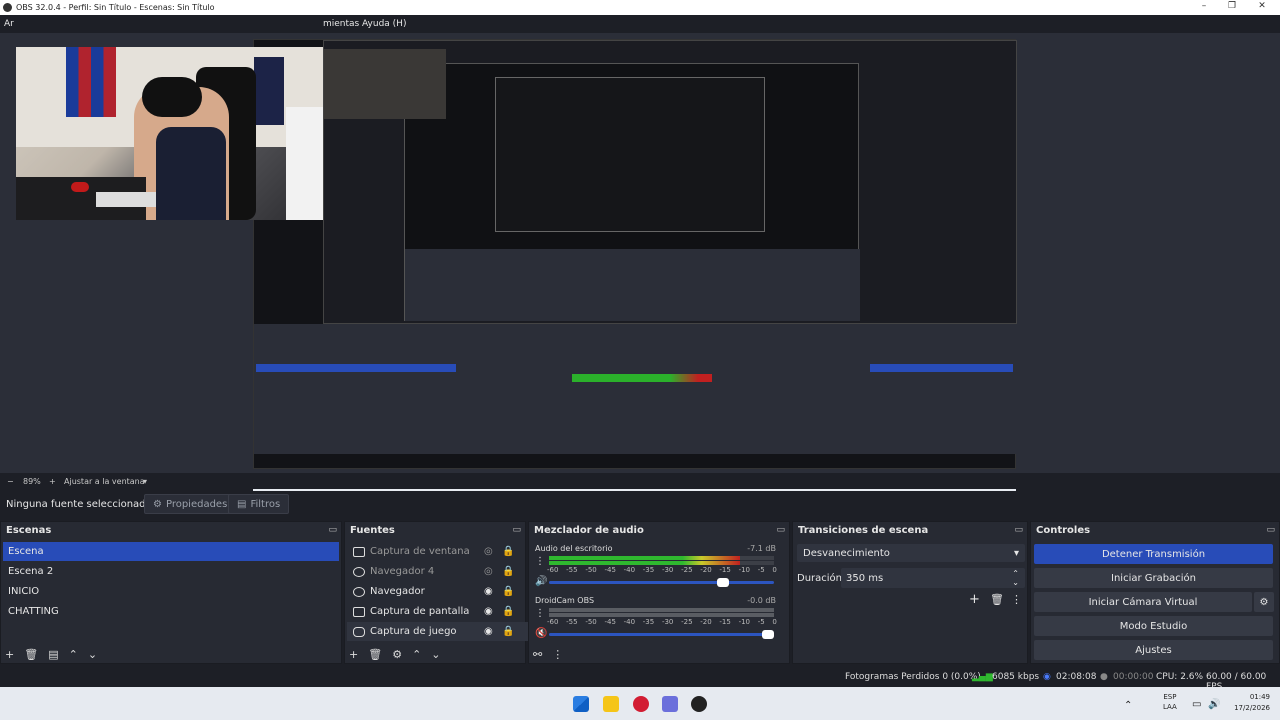 The height and width of the screenshot is (720, 1280). I want to click on virtual-camera-settings-button: ⚙, so click(1264, 602).